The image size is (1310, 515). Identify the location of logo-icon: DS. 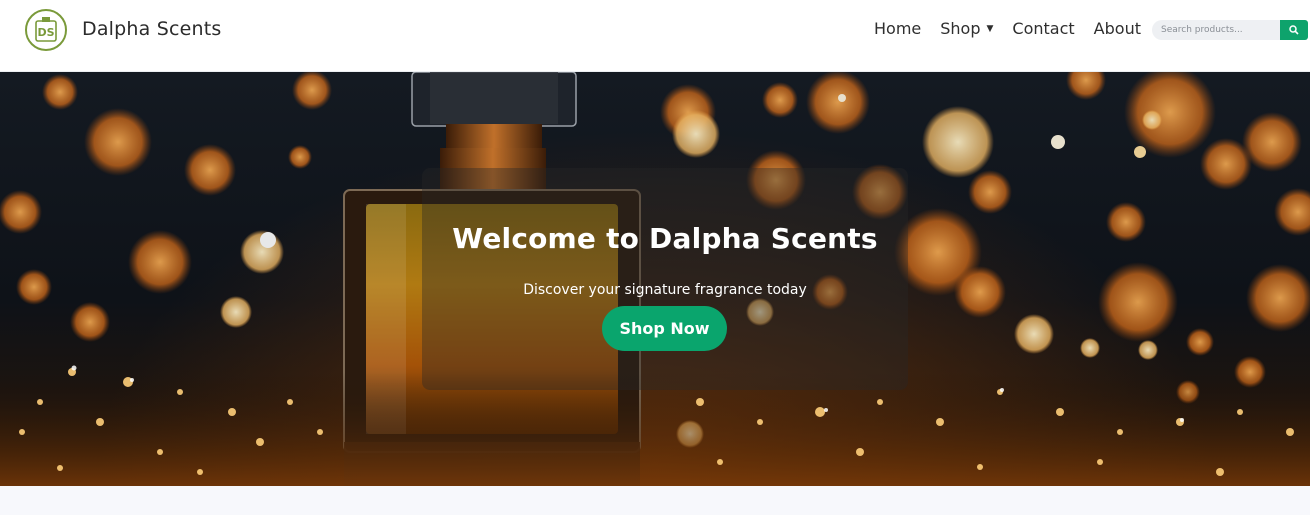
(46, 30).